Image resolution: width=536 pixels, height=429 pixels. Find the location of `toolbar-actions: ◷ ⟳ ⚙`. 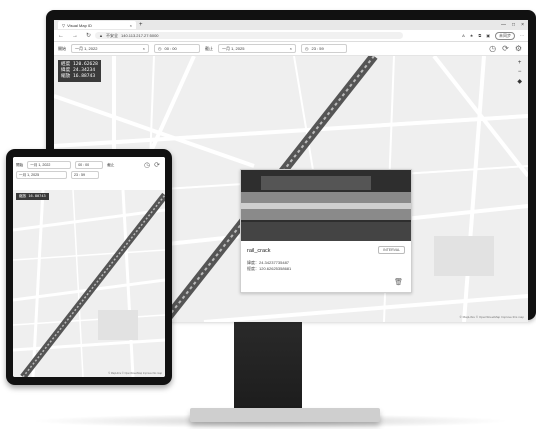

toolbar-actions: ◷ ⟳ ⚙ is located at coordinates (505, 48).